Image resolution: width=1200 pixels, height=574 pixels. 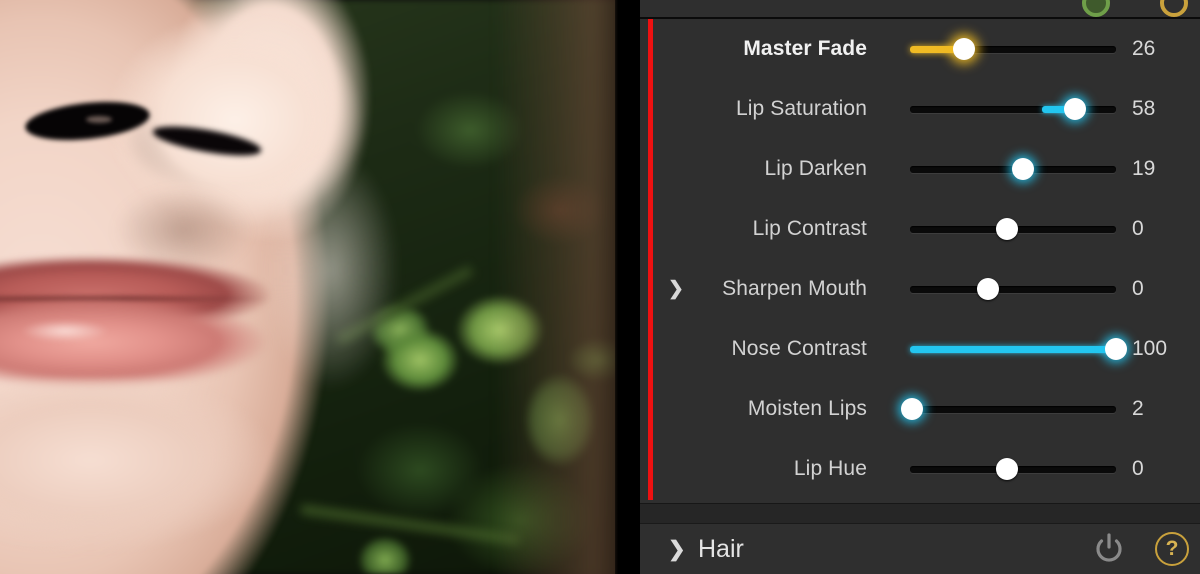 What do you see at coordinates (830, 468) in the screenshot?
I see `slider-label: Lip Hue` at bounding box center [830, 468].